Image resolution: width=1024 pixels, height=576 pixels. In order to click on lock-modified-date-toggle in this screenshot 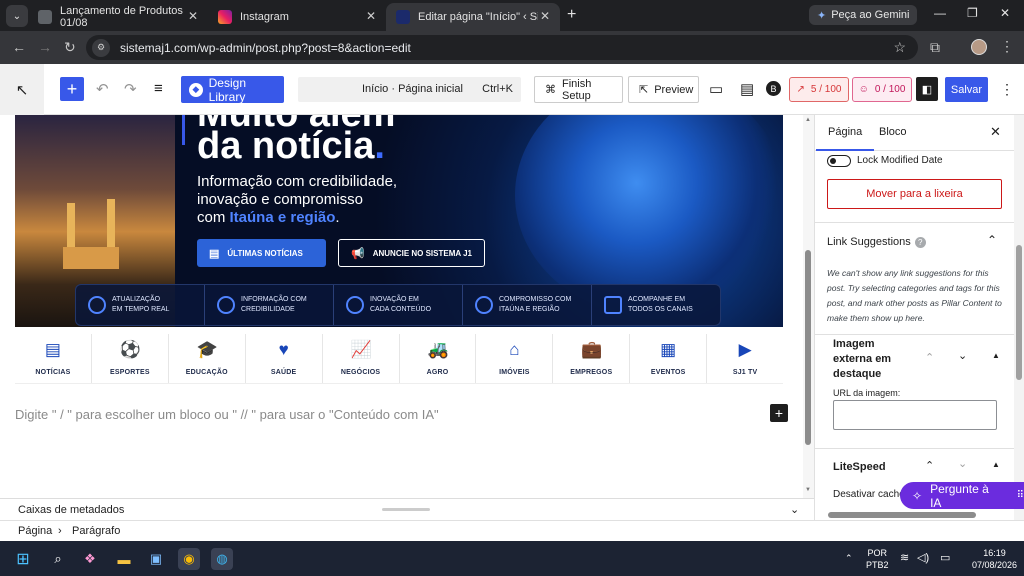, I will do `click(839, 161)`.